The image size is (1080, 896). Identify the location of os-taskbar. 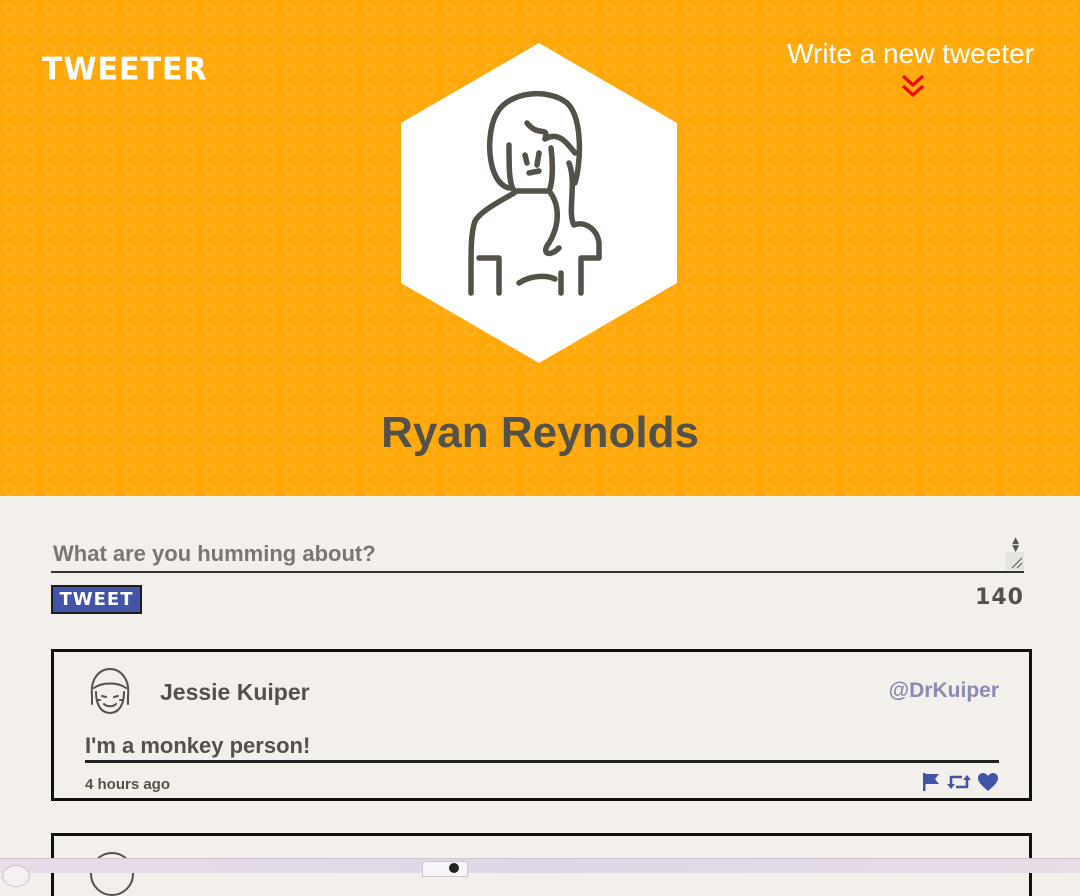
(540, 872).